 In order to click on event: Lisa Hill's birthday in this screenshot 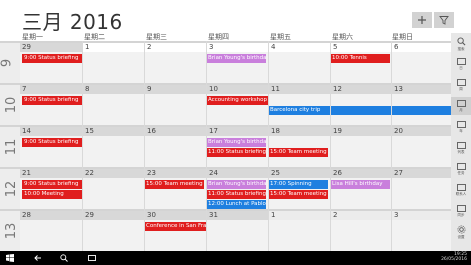, I will do `click(360, 184)`.